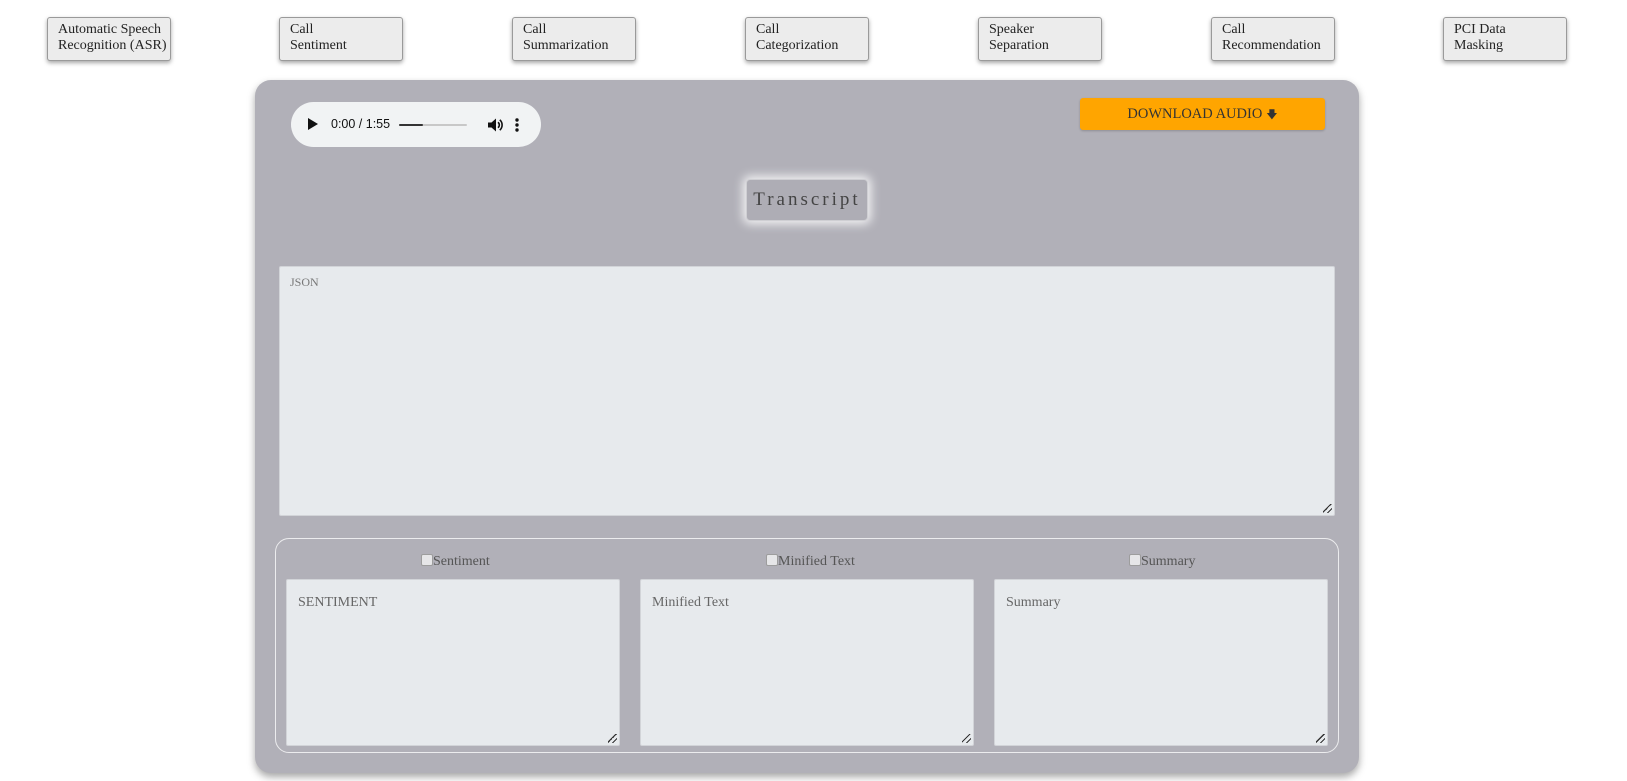 The image size is (1627, 781). I want to click on nav-button-call-summarization: Call Summarization, so click(574, 39).